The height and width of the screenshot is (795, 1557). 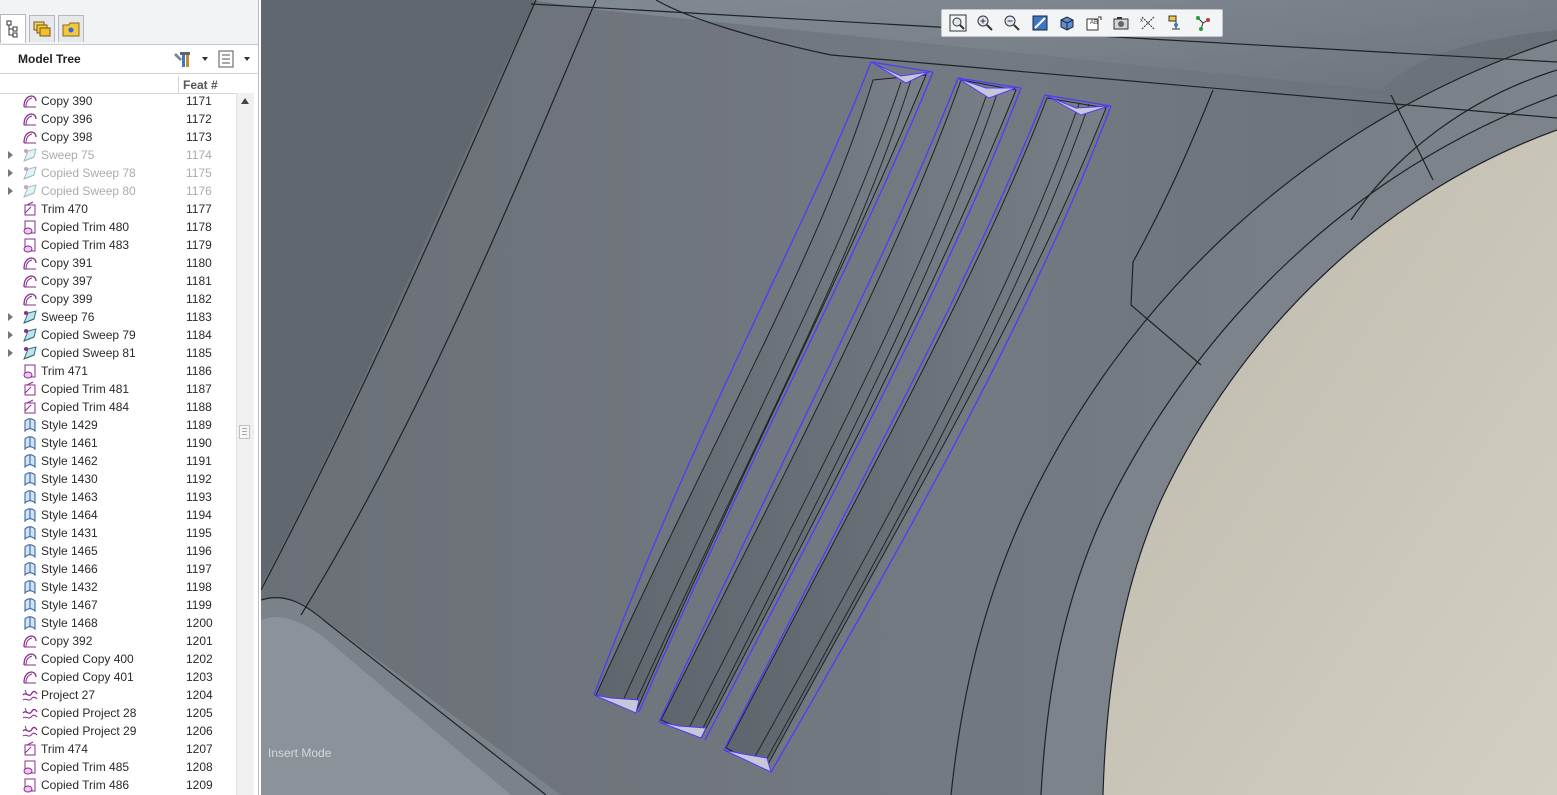 What do you see at coordinates (118, 623) in the screenshot?
I see `tree-row: Style 1468 1200` at bounding box center [118, 623].